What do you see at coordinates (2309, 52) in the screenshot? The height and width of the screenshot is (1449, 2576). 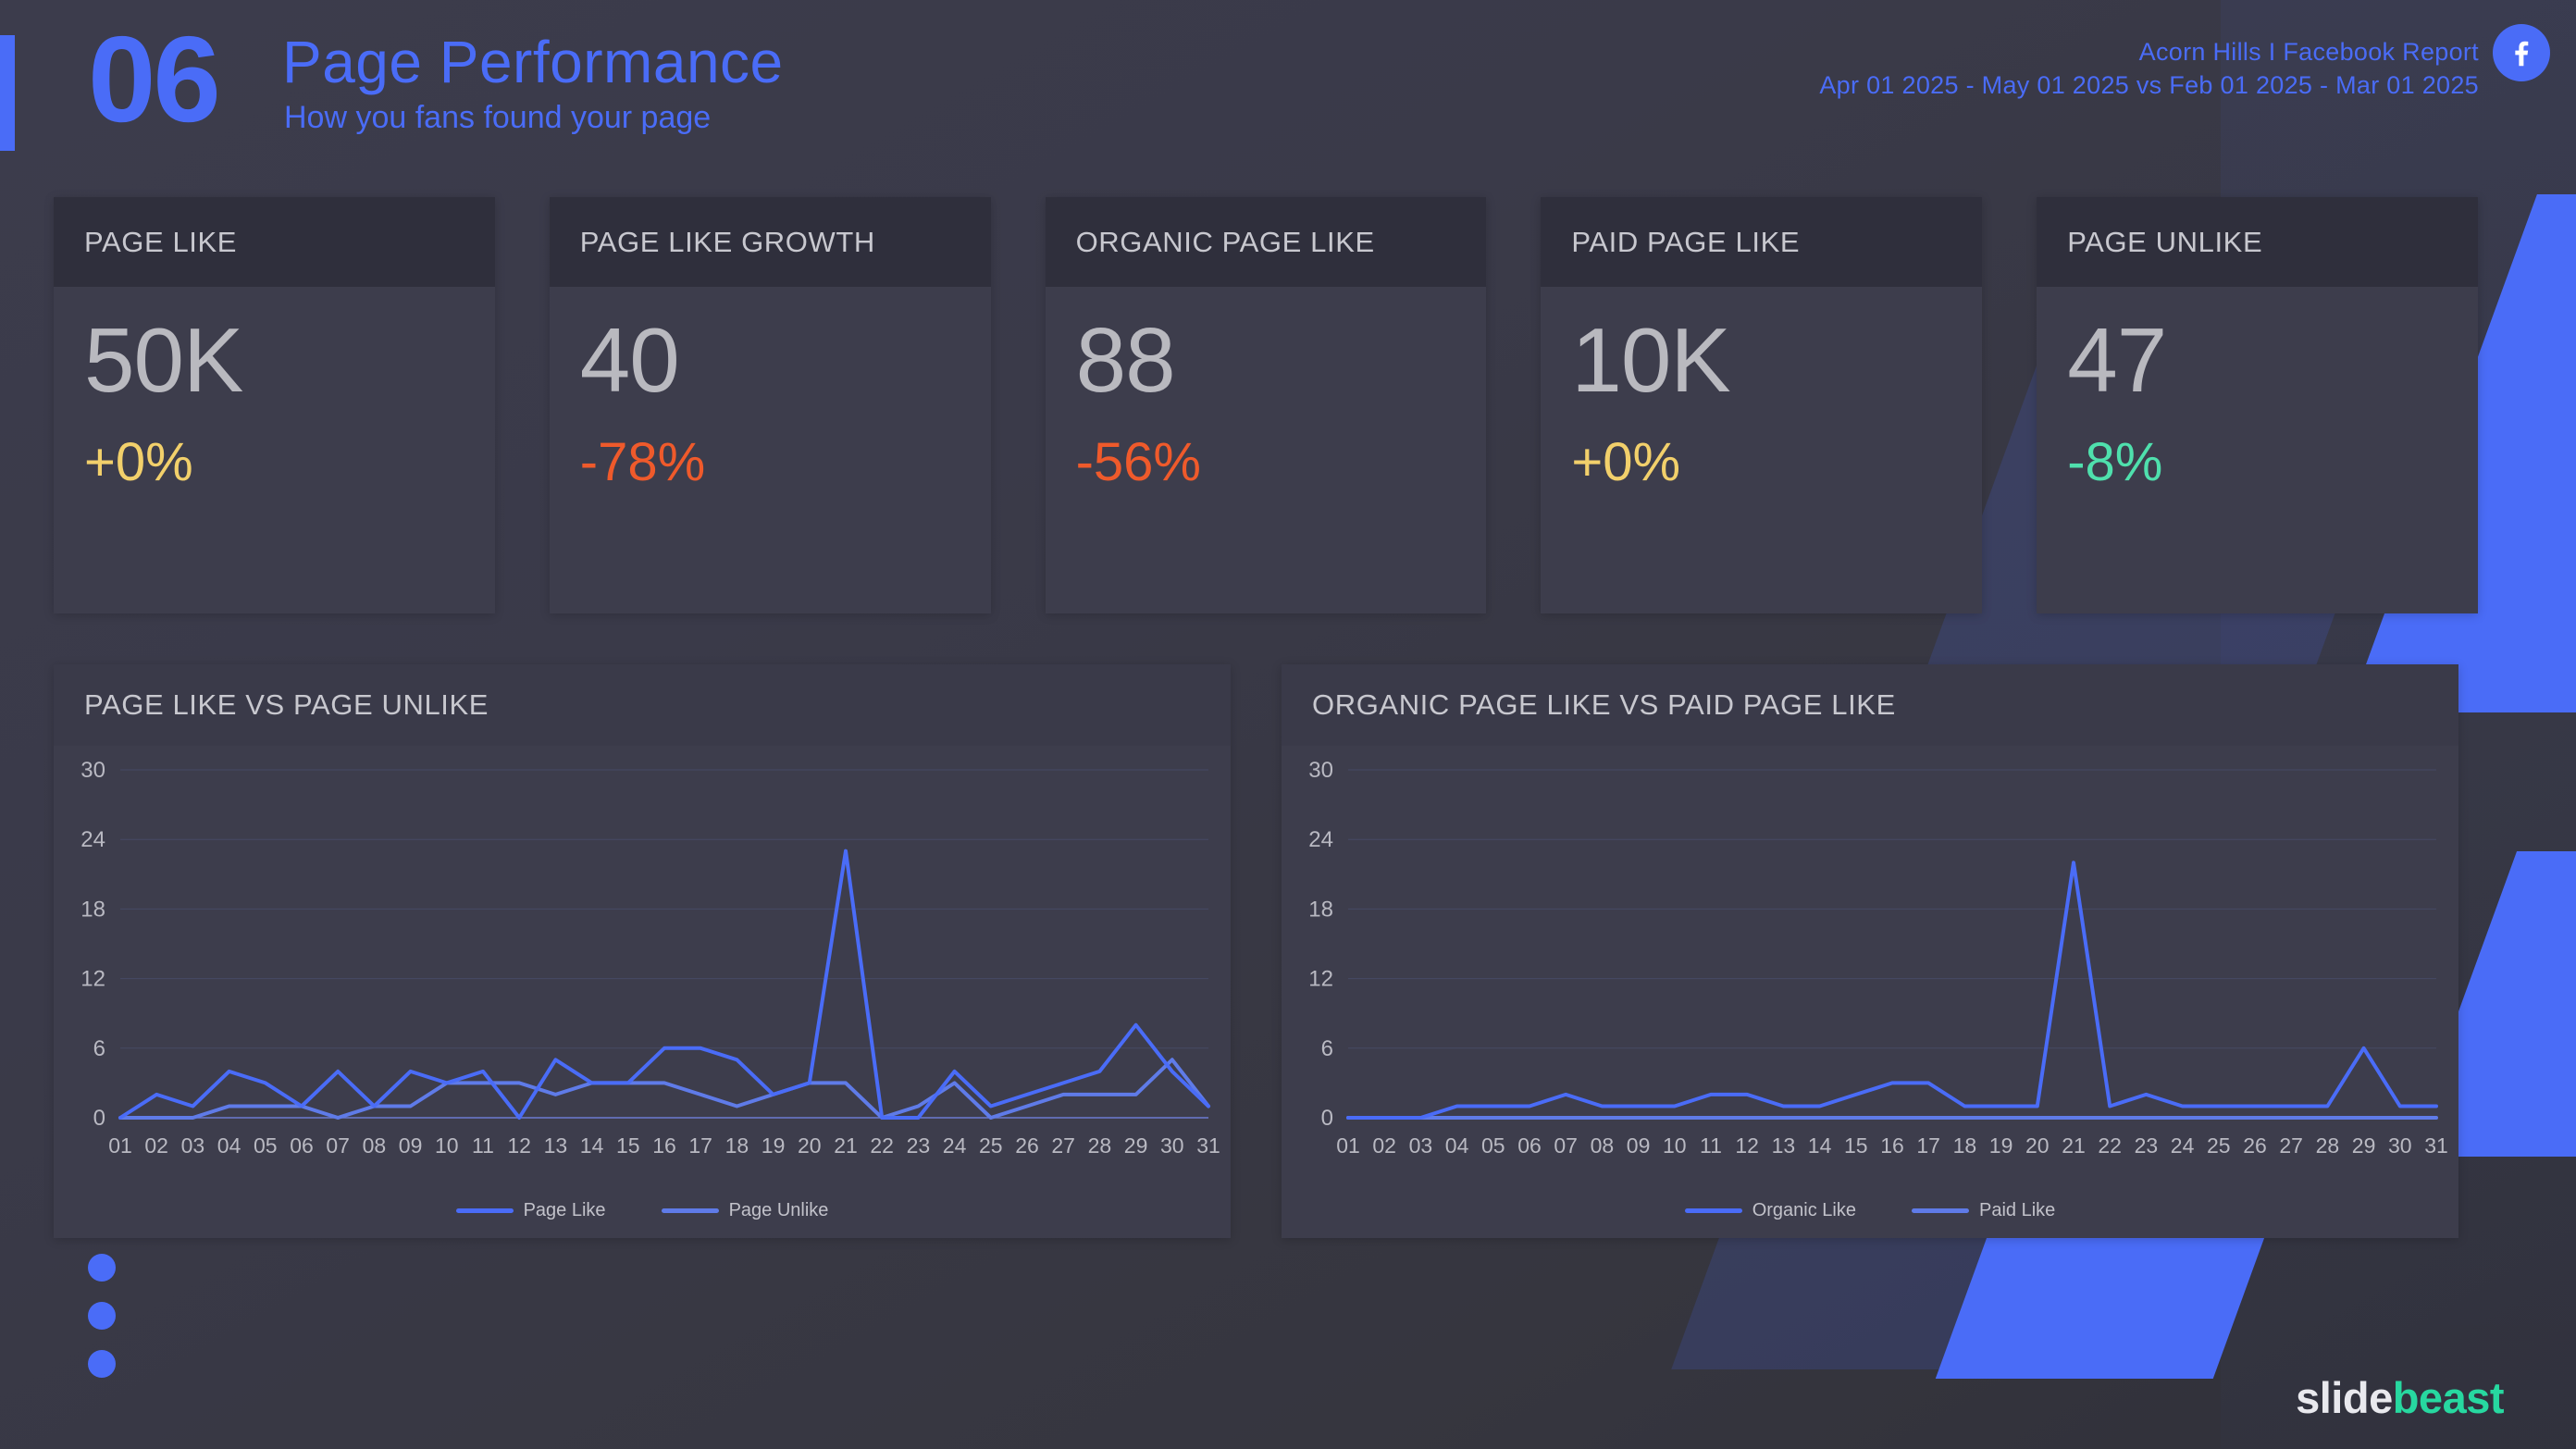 I see `account-name: Acorn Hills I Facebook Report` at bounding box center [2309, 52].